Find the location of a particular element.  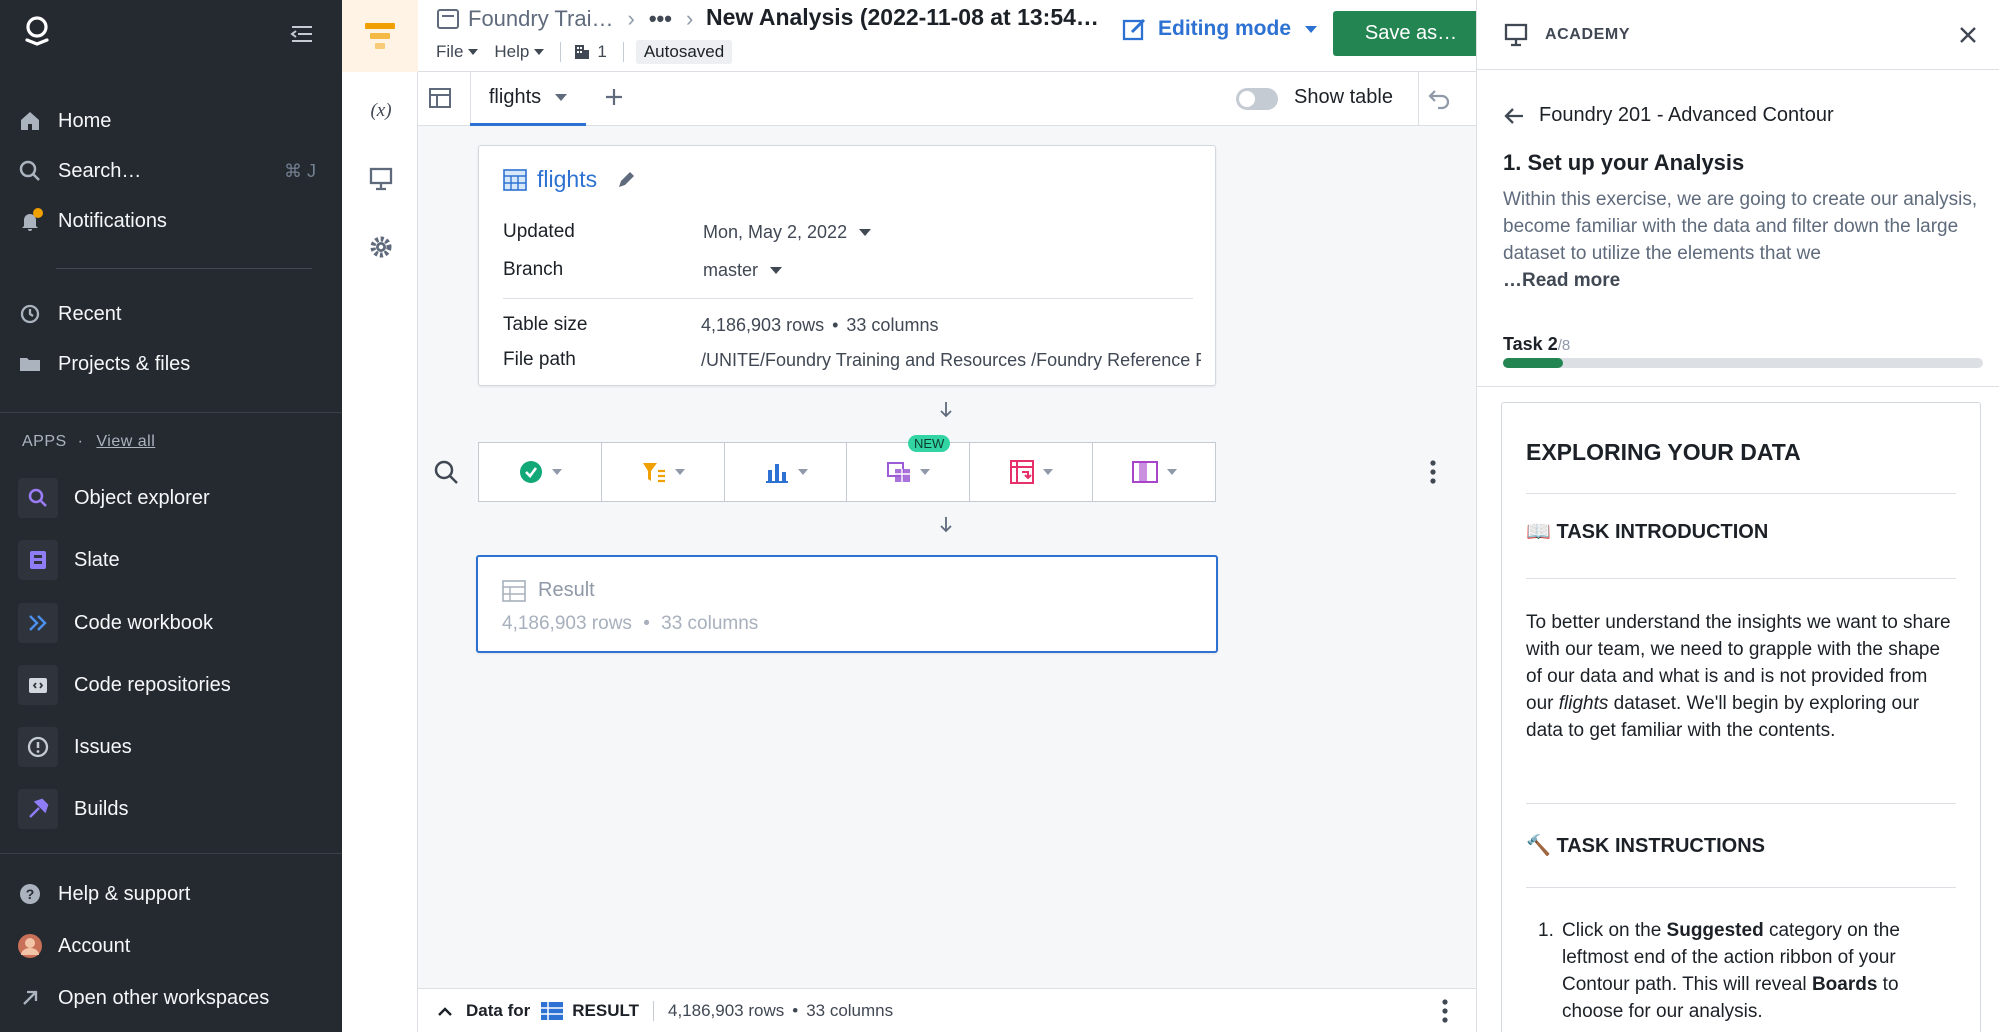

app-label: Code repositories is located at coordinates (152, 684).